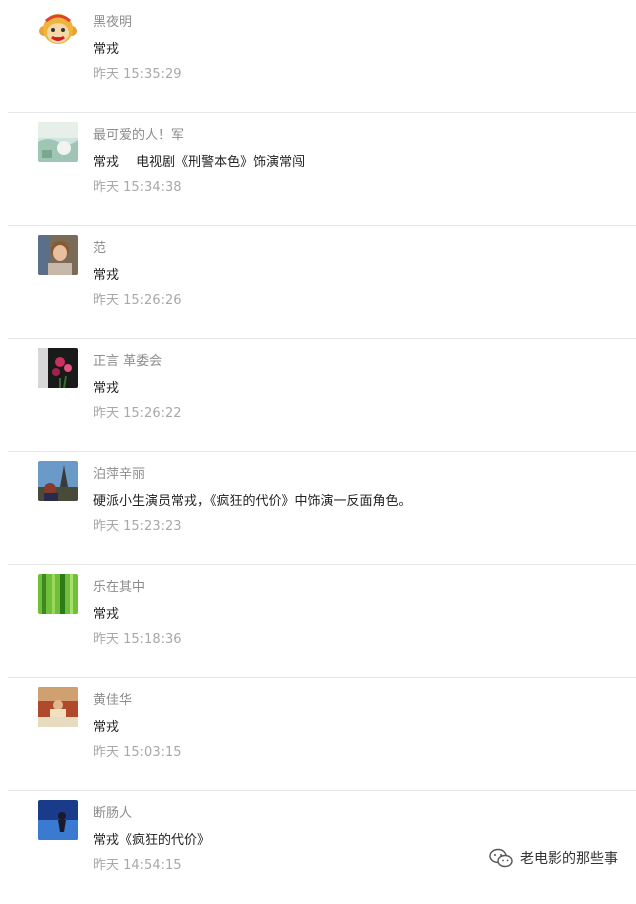  I want to click on bamboo-photo-icon, so click(58, 594).